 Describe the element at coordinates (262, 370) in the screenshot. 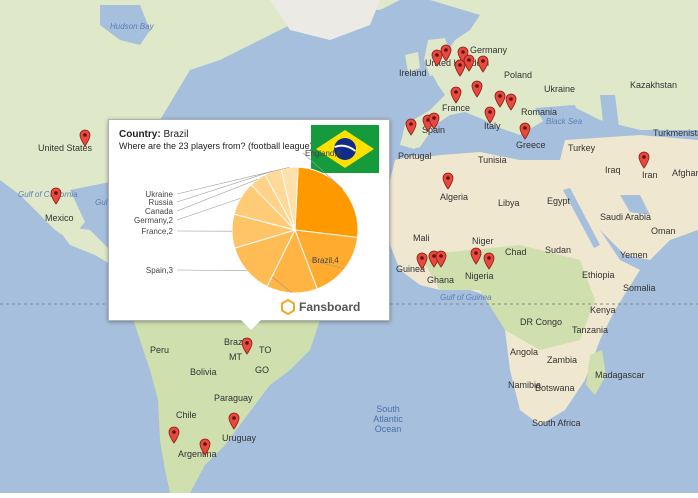

I see `map-label-go: GO` at that location.